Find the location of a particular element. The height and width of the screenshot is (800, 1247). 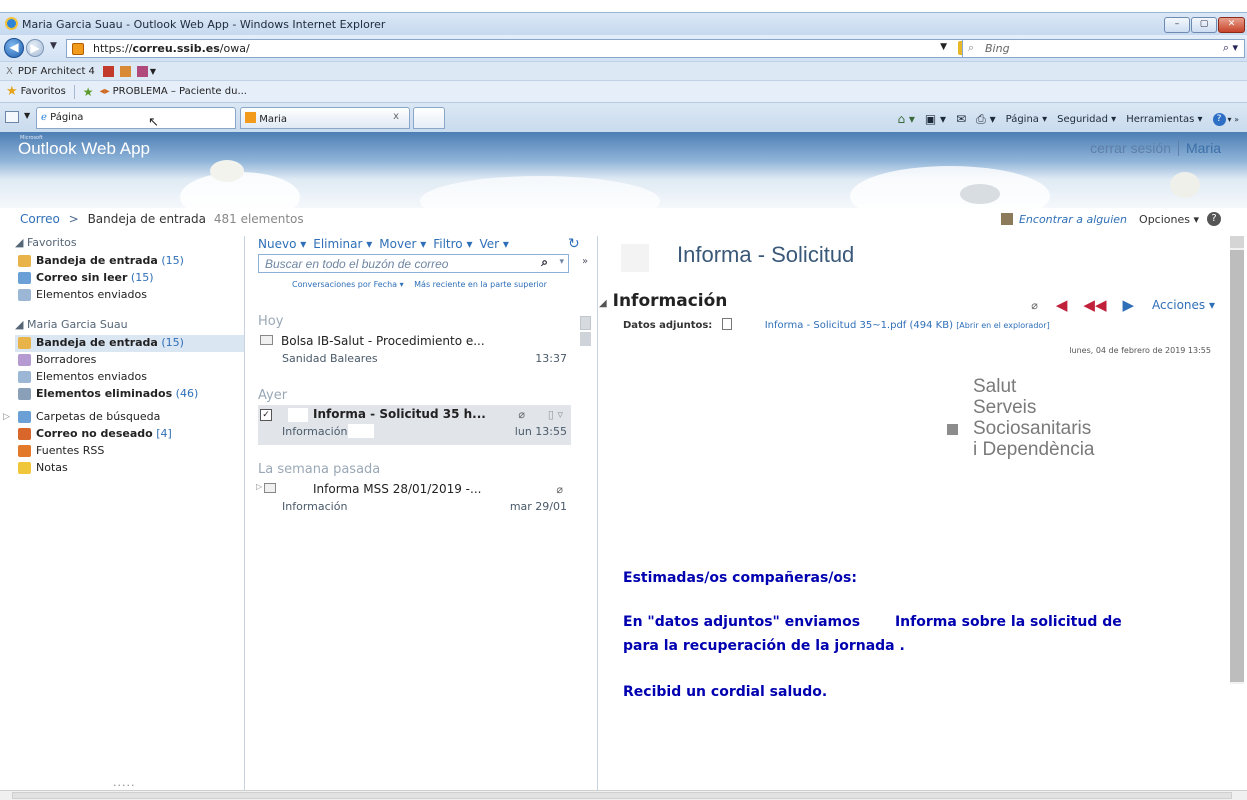

quick-tabs-icon is located at coordinates (12, 117).